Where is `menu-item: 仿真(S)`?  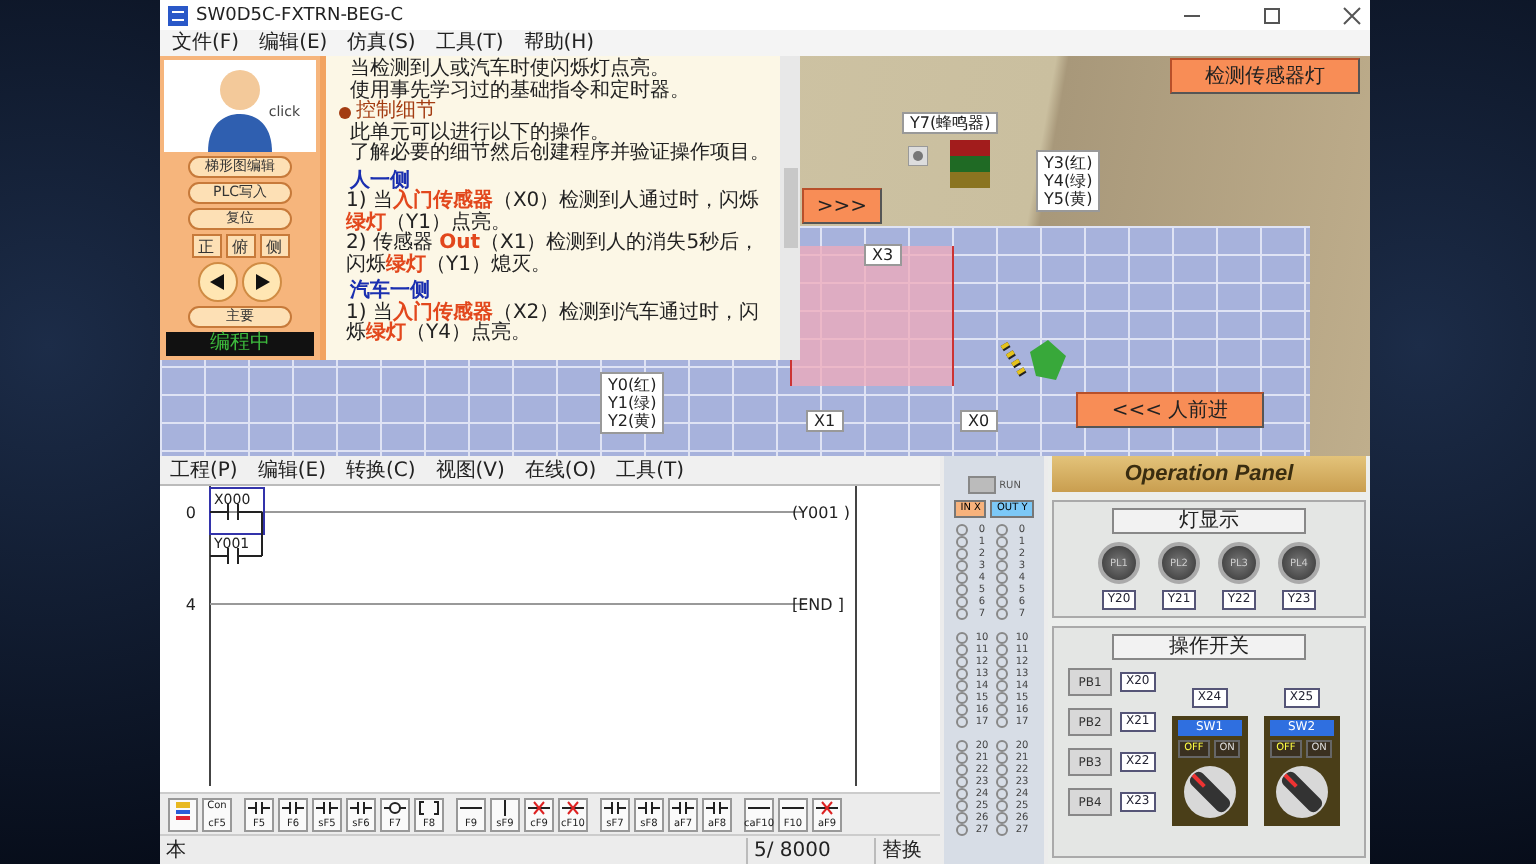
menu-item: 仿真(S) is located at coordinates (381, 43).